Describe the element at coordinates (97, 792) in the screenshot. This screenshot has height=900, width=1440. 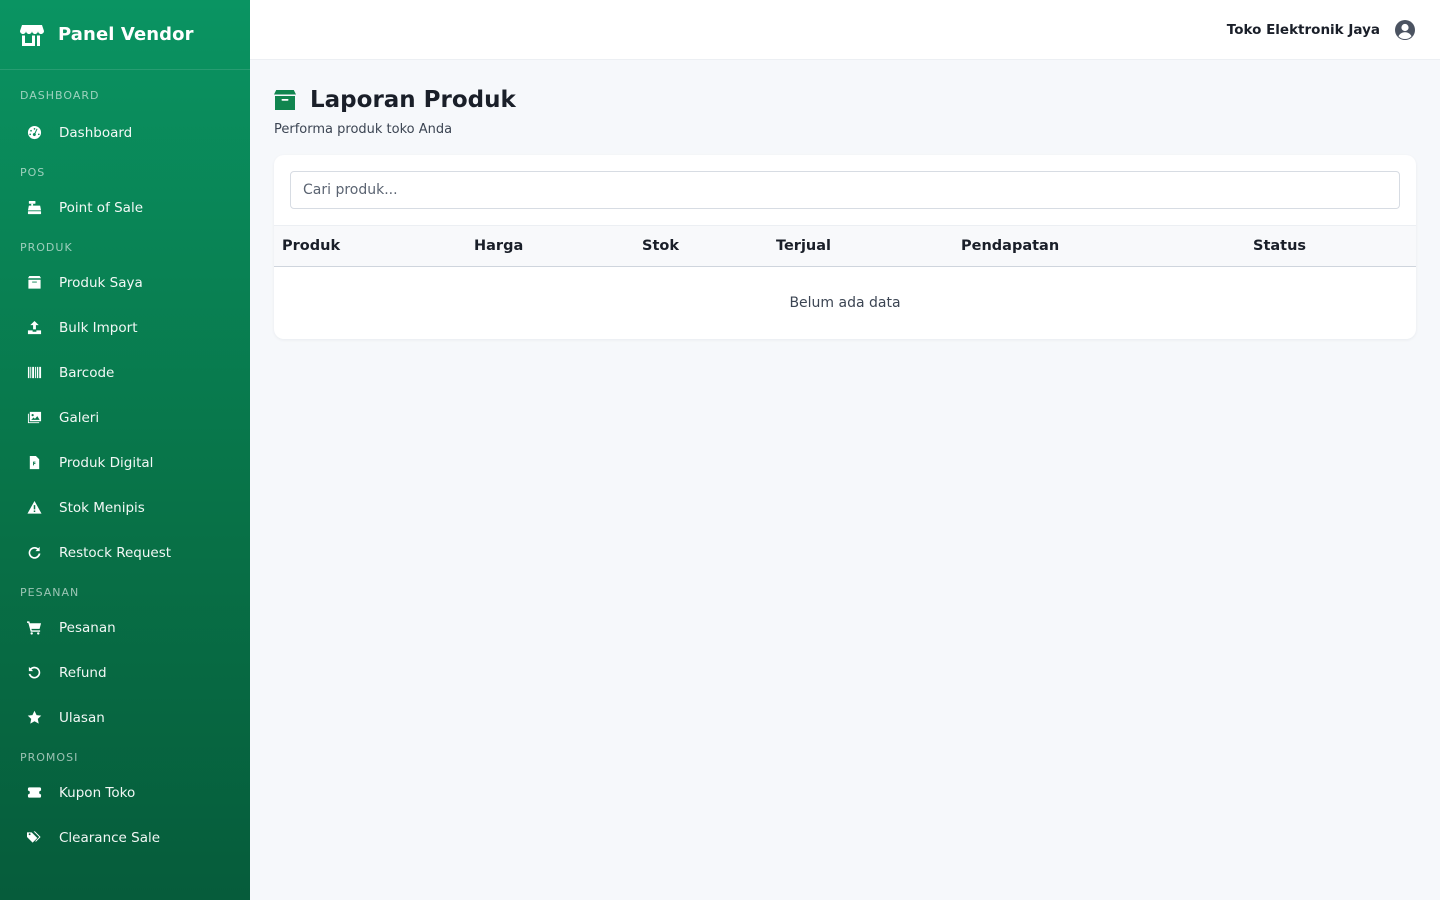
I see `sidebar-item-label: Kupon Toko` at that location.